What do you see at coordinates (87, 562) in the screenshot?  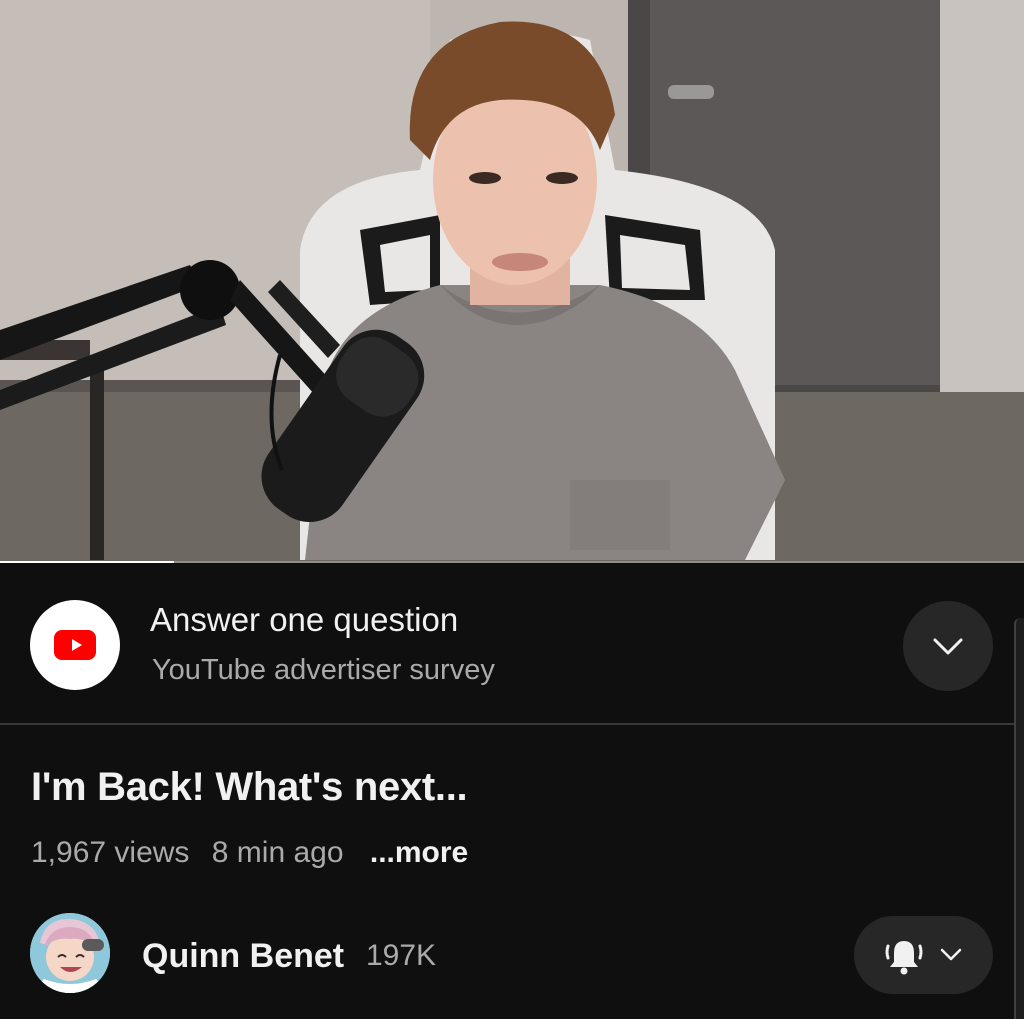 I see `video-progress-fill` at bounding box center [87, 562].